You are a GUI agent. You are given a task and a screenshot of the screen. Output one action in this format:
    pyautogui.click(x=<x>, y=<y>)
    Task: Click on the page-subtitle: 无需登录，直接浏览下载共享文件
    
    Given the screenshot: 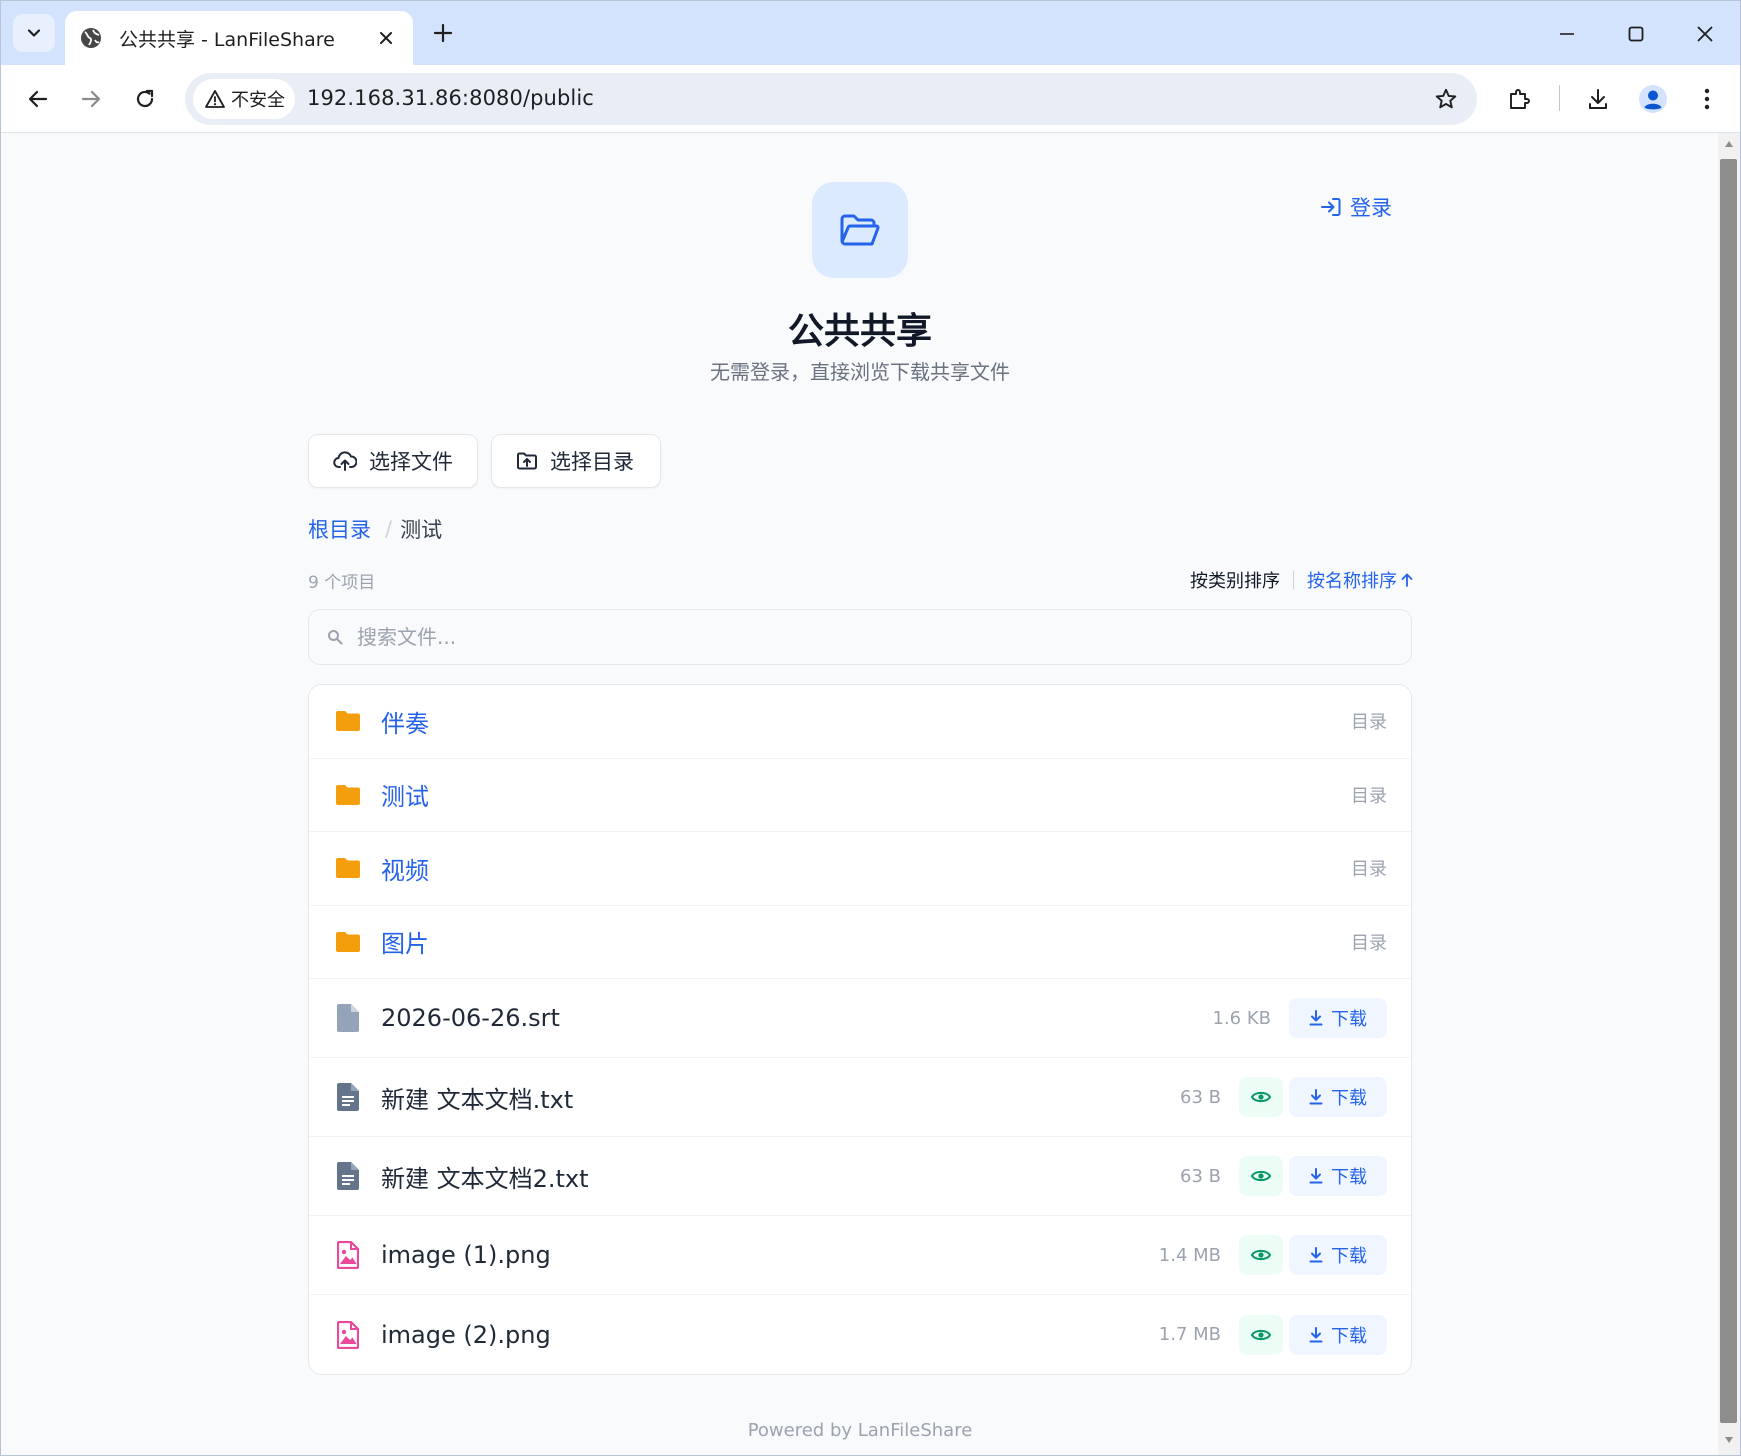 What is the action you would take?
    pyautogui.click(x=860, y=372)
    